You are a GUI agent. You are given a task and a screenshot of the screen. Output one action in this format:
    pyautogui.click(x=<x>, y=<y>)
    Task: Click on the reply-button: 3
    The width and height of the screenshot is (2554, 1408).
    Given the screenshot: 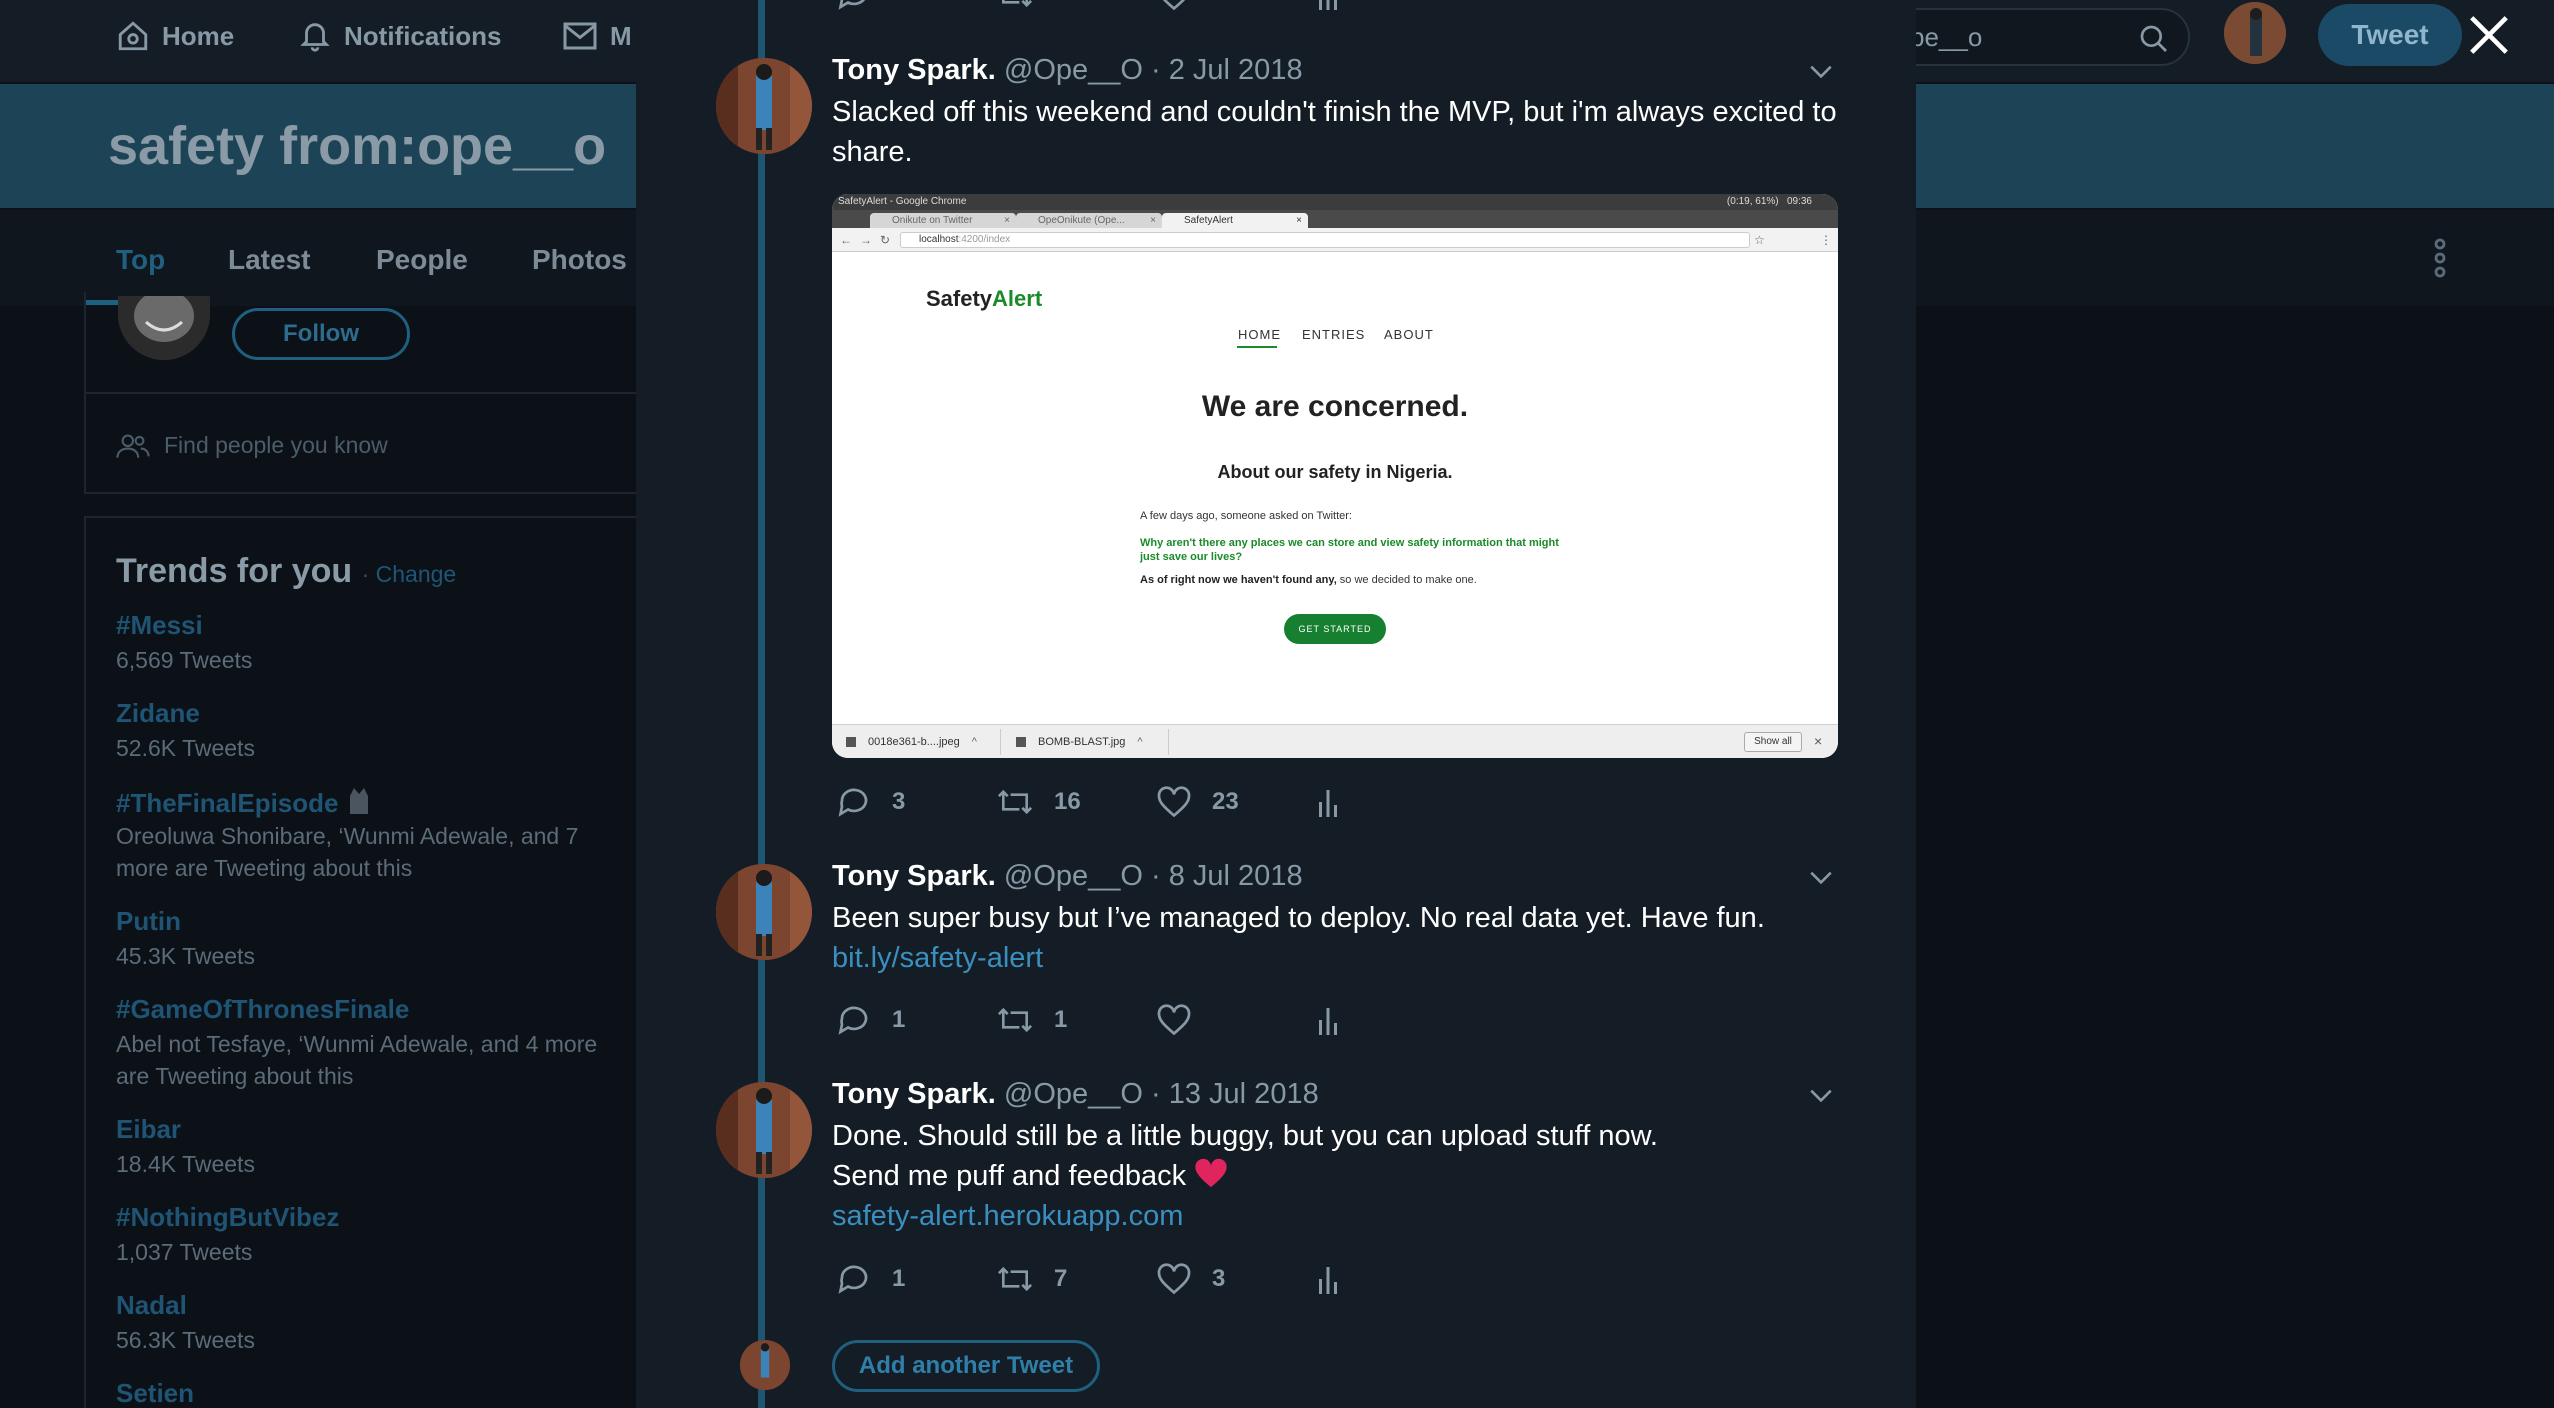 What is the action you would take?
    pyautogui.click(x=870, y=802)
    